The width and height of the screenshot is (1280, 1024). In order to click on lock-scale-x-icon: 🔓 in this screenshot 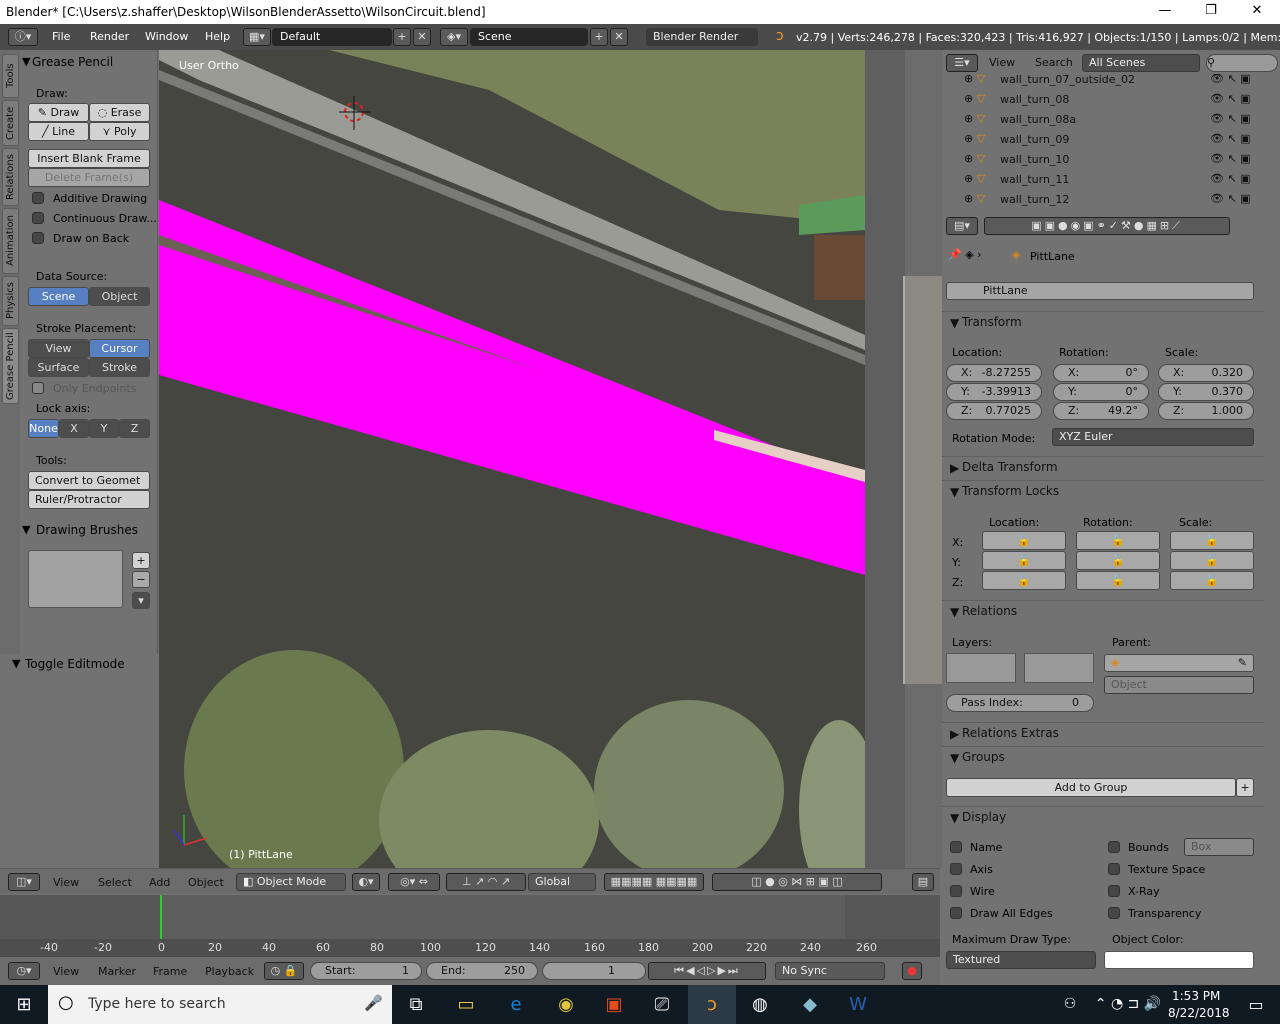, I will do `click(1212, 540)`.